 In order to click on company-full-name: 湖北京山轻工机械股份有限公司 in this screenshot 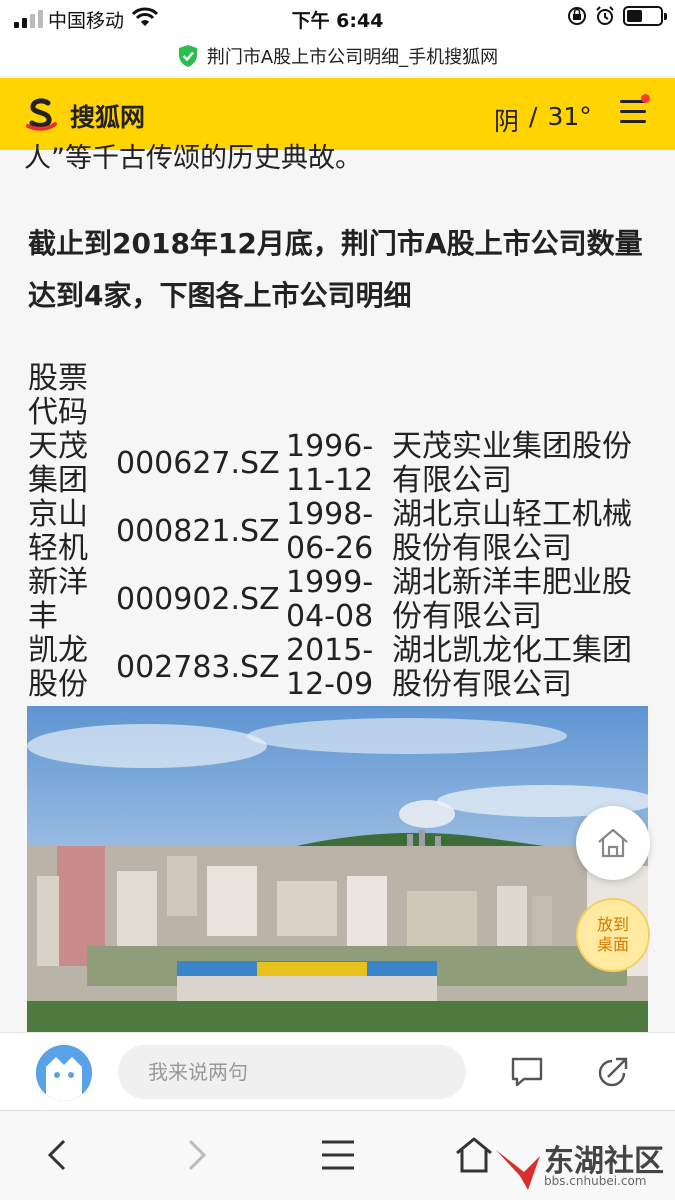, I will do `click(512, 531)`.